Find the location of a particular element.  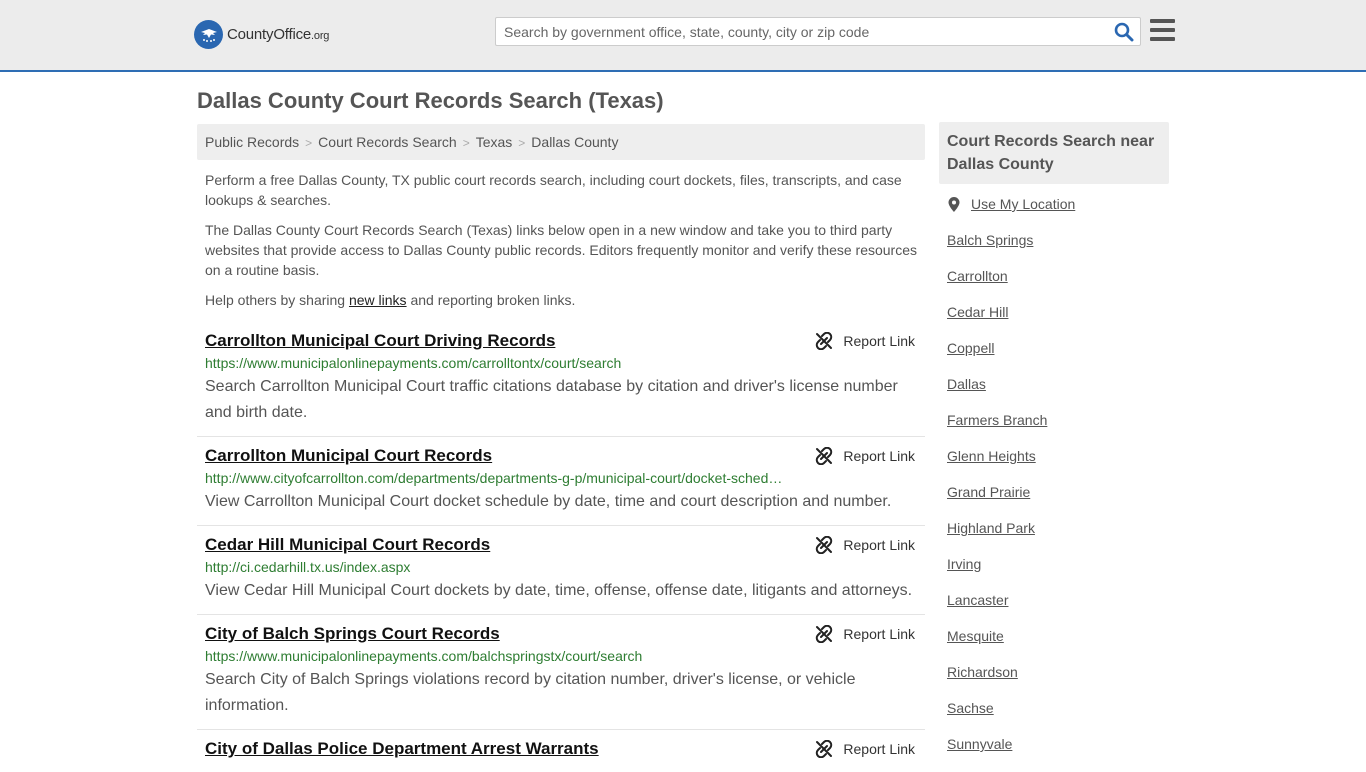

use-location-item: Use My Location is located at coordinates (1058, 214).